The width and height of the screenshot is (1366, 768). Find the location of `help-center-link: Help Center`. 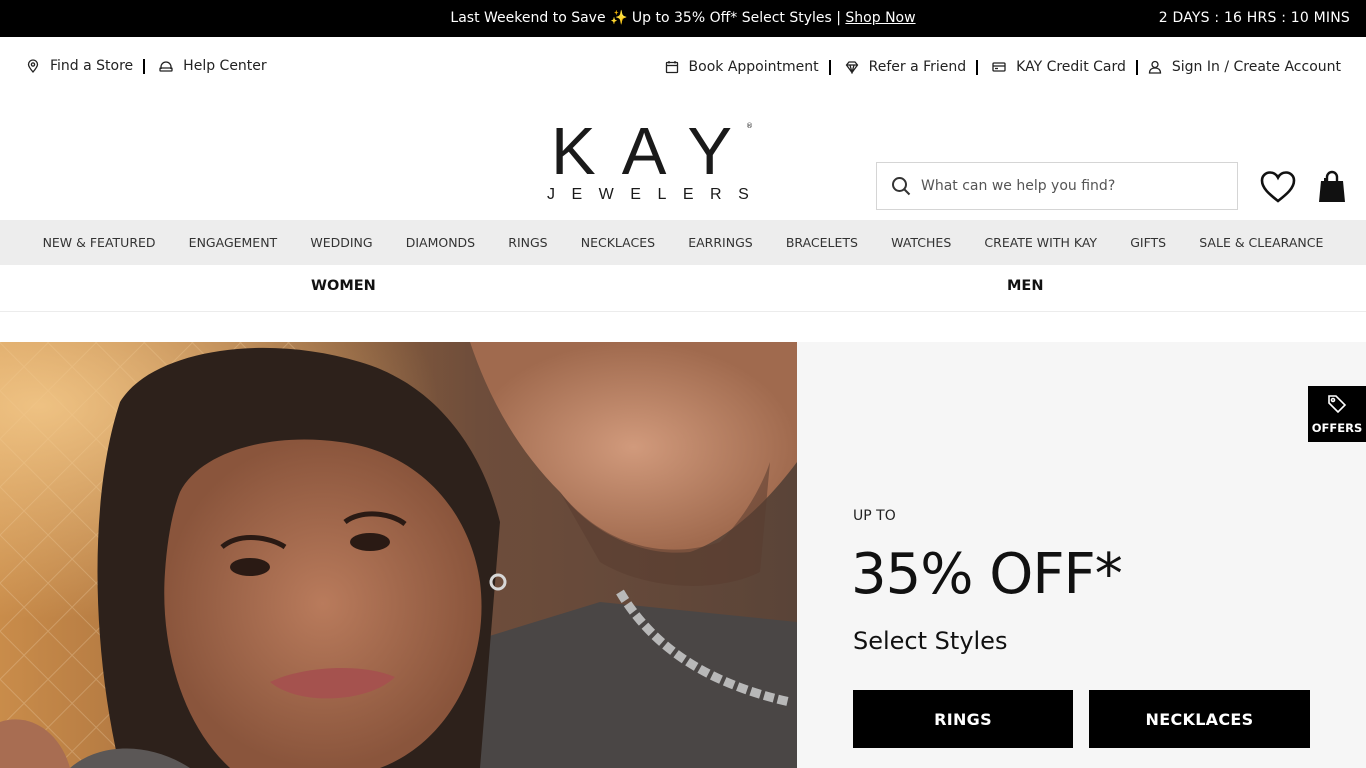

help-center-link: Help Center is located at coordinates (213, 66).